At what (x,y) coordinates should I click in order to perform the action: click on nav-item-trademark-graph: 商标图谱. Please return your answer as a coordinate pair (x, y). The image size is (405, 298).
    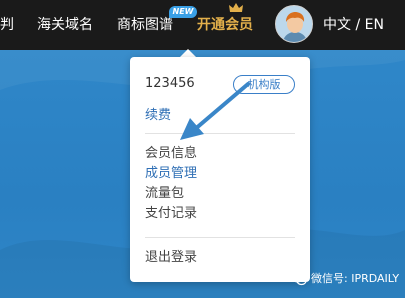
    Looking at the image, I should click on (145, 25).